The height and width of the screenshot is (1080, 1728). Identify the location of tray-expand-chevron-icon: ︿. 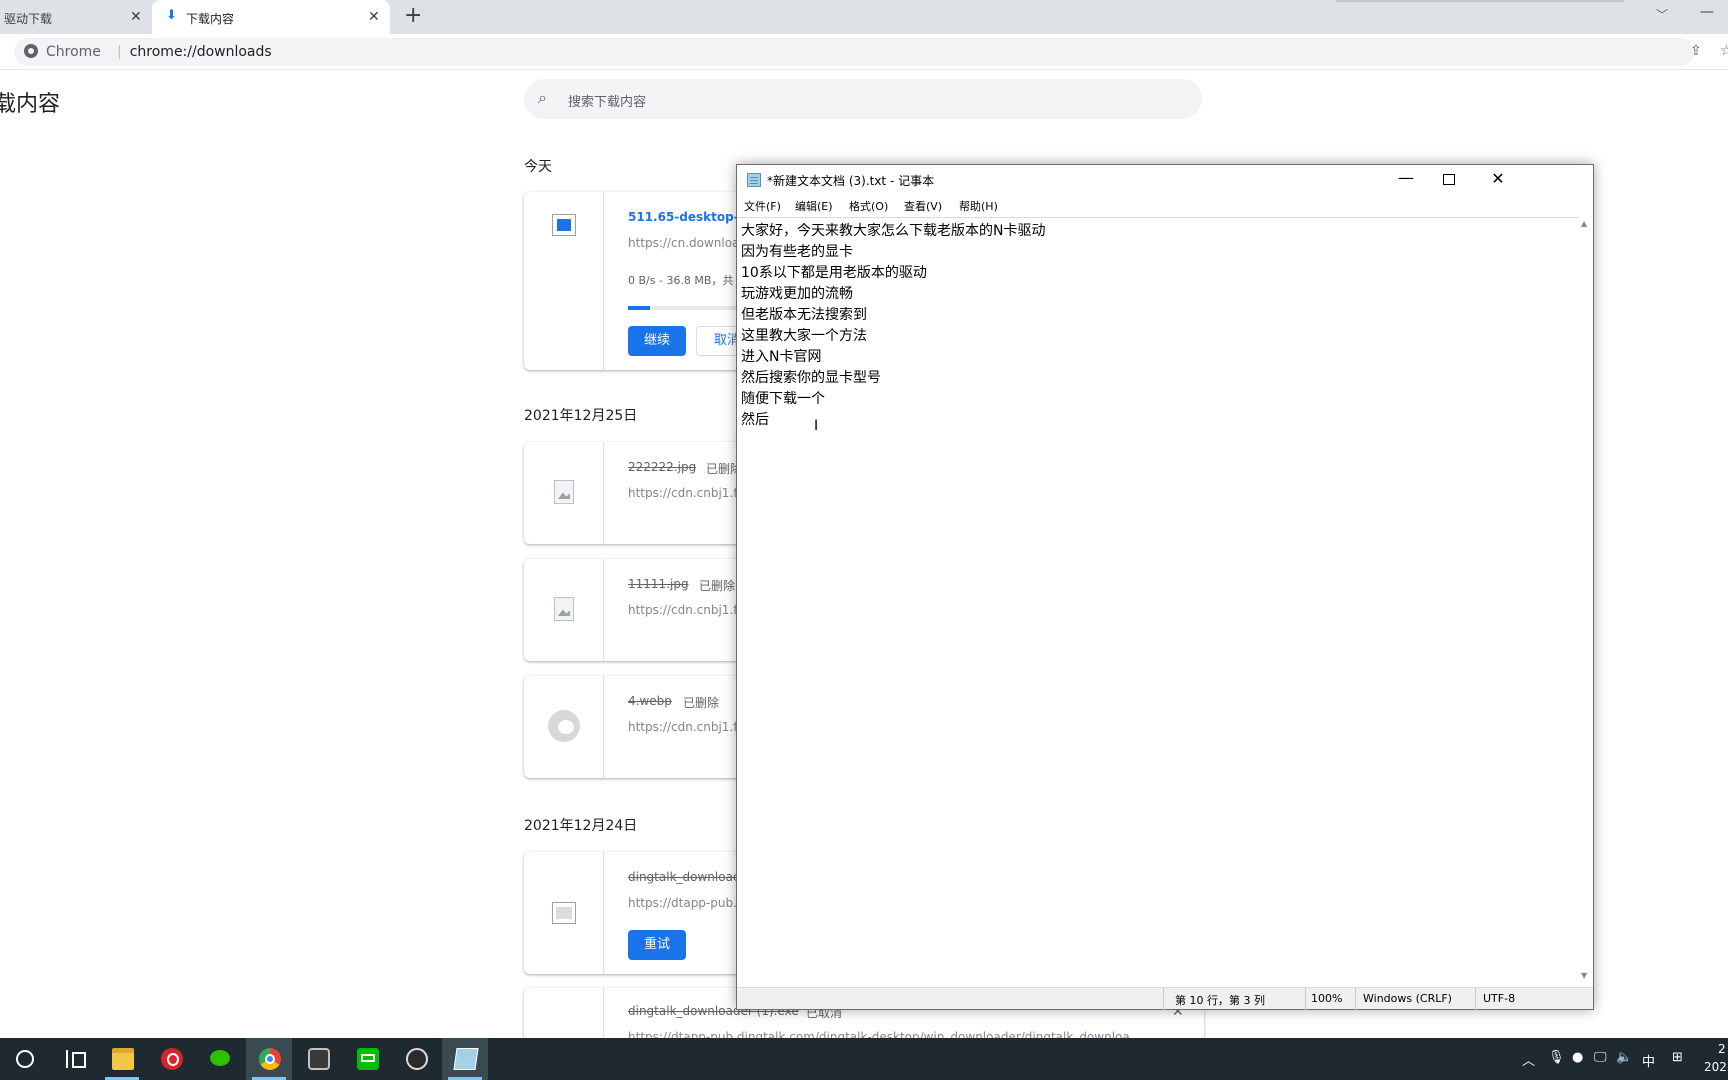
(1528, 1059).